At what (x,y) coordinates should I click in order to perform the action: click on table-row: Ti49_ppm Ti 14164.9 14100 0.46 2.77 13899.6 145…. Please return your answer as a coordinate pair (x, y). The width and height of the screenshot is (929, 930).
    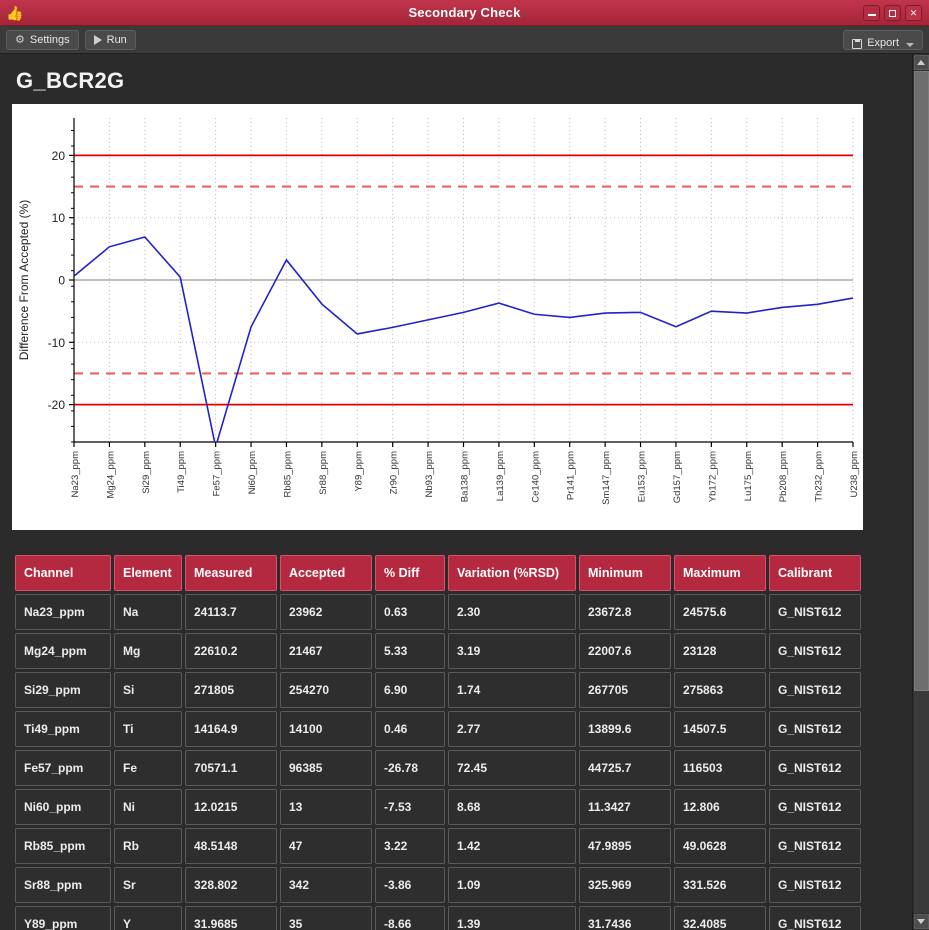
    Looking at the image, I should click on (438, 729).